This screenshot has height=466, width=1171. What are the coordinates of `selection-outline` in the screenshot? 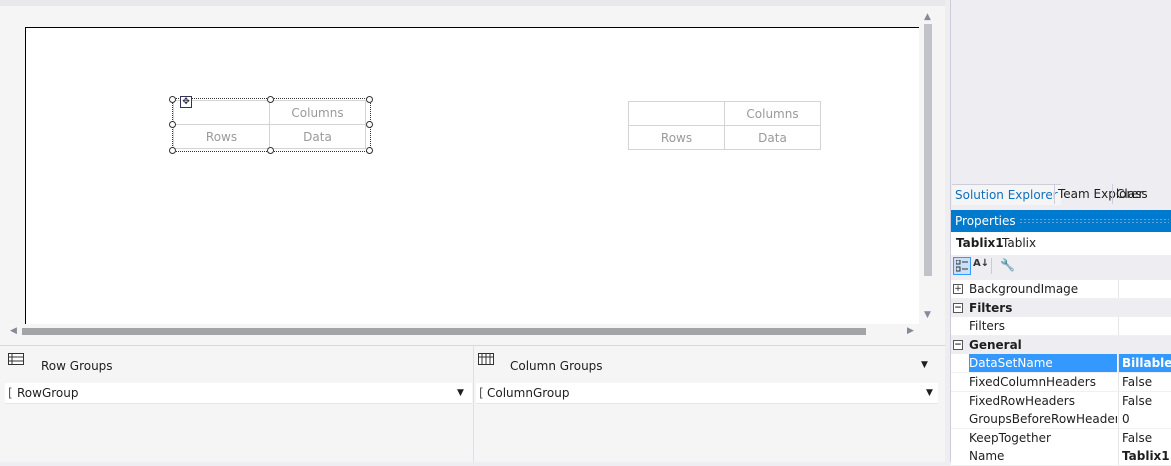 It's located at (271, 125).